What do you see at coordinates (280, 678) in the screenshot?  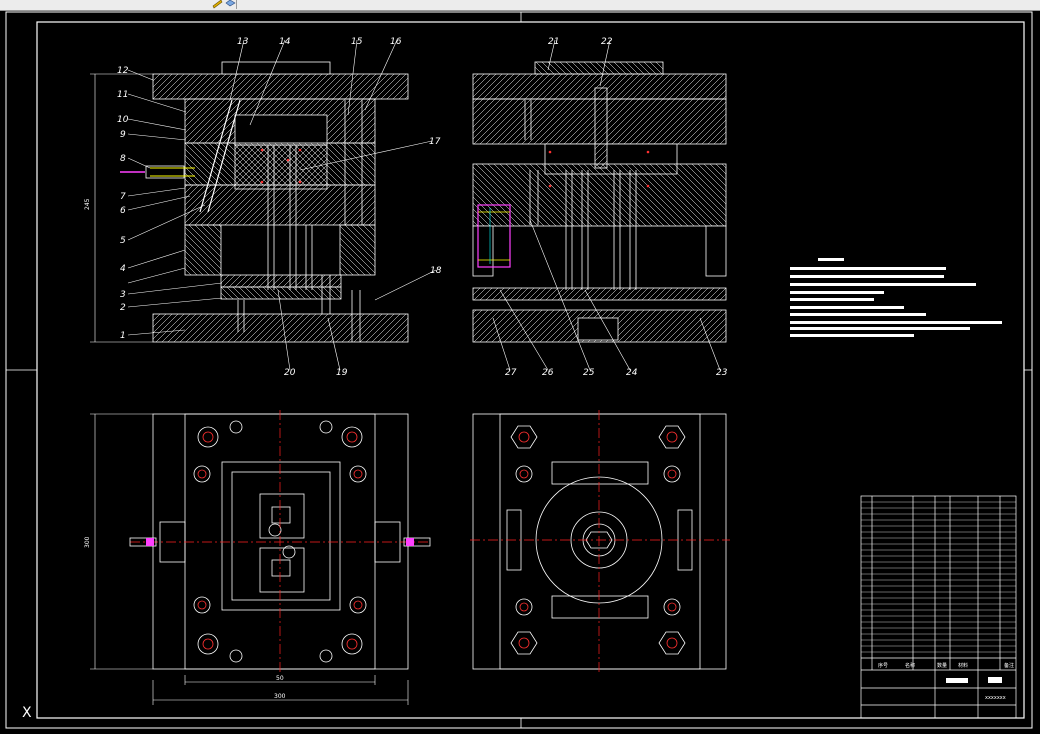 I see `dim-inner-width: 50` at bounding box center [280, 678].